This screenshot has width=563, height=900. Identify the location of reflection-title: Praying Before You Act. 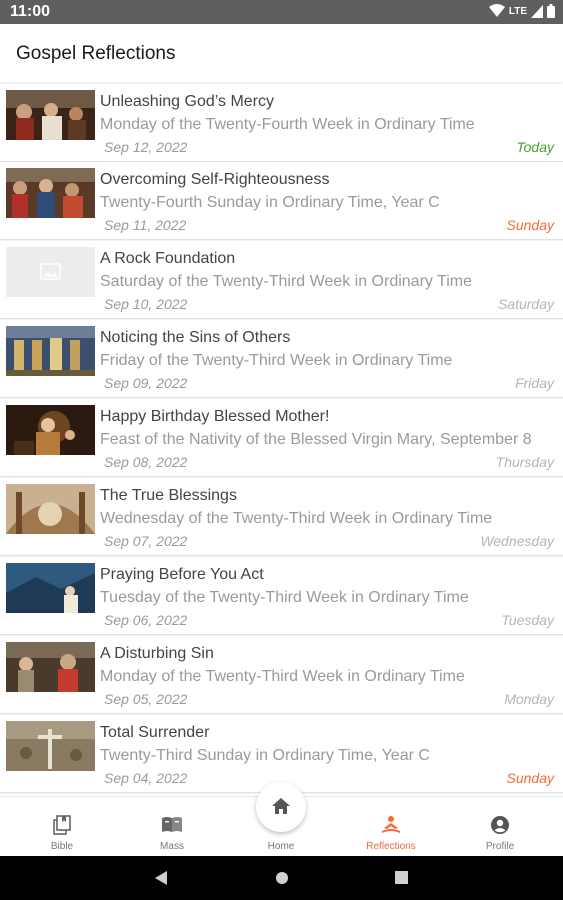
(182, 574).